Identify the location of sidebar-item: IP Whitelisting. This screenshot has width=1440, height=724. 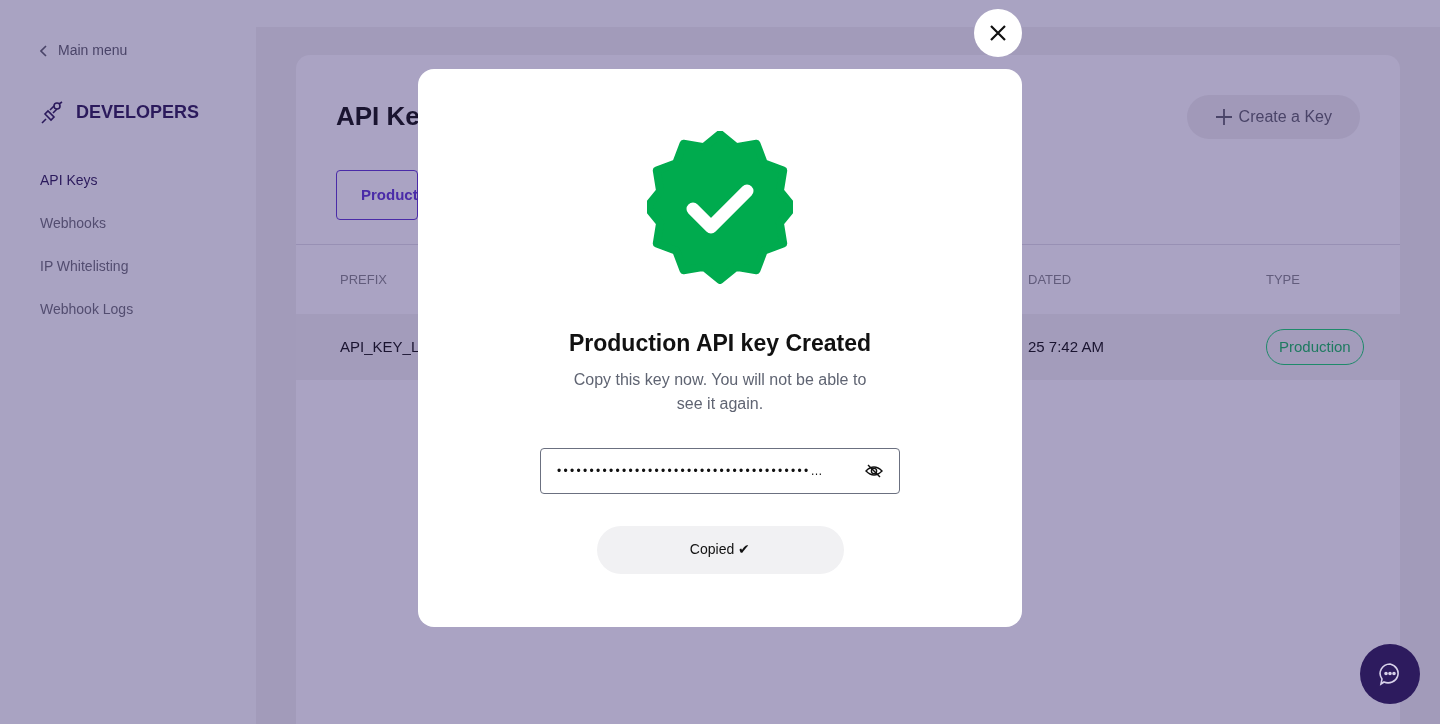
(148, 266).